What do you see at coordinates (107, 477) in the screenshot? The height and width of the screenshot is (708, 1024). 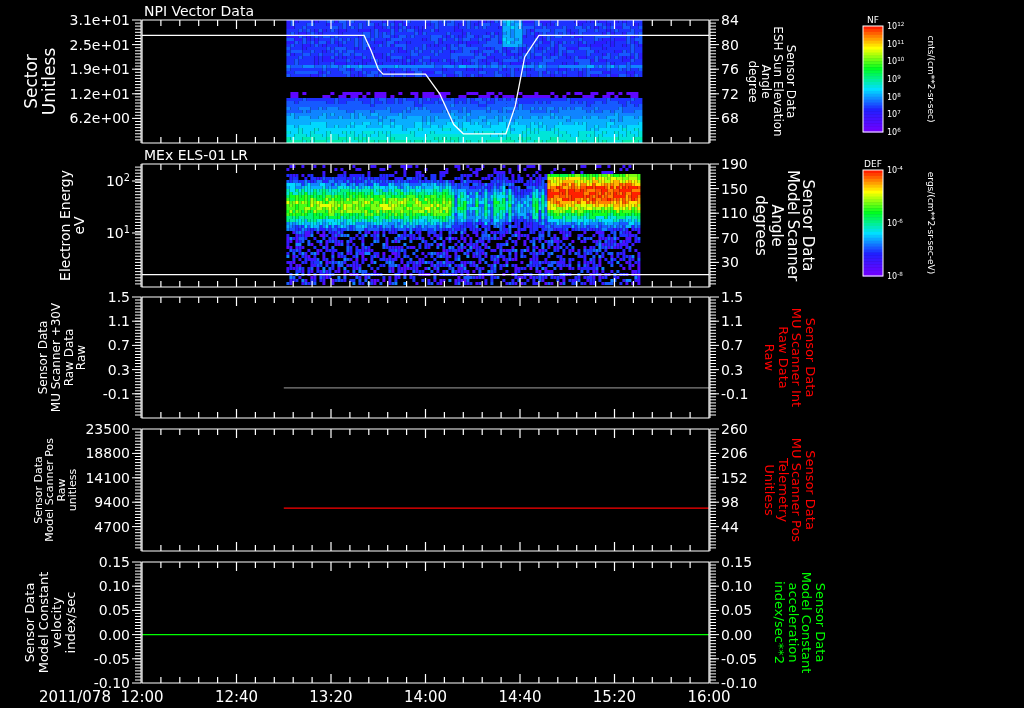 I see `tick-label: 14100` at bounding box center [107, 477].